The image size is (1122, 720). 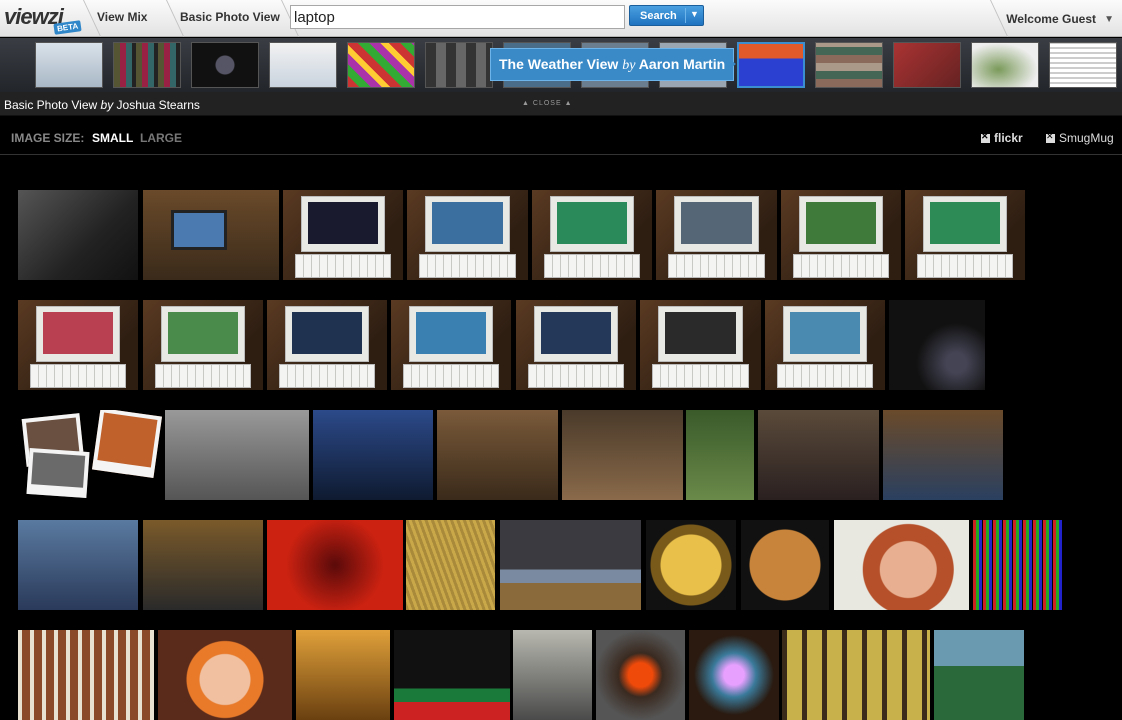 I want to click on photo-women-laptop, so click(x=943, y=455).